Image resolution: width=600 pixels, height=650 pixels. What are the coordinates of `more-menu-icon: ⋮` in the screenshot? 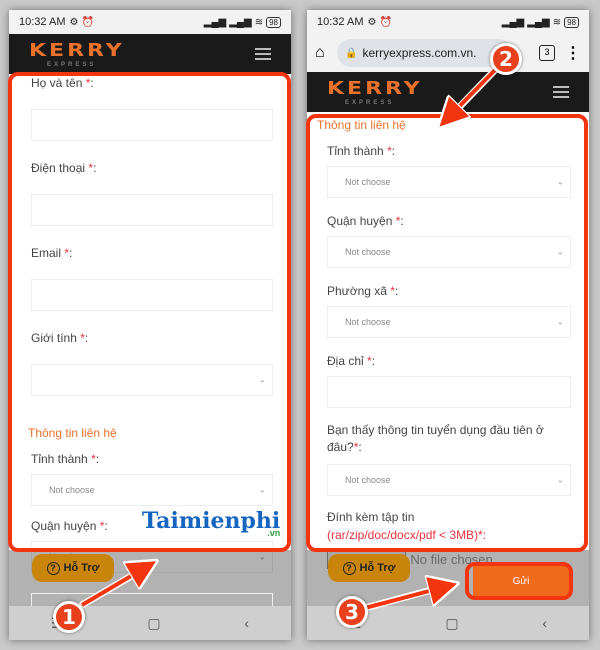 It's located at (573, 53).